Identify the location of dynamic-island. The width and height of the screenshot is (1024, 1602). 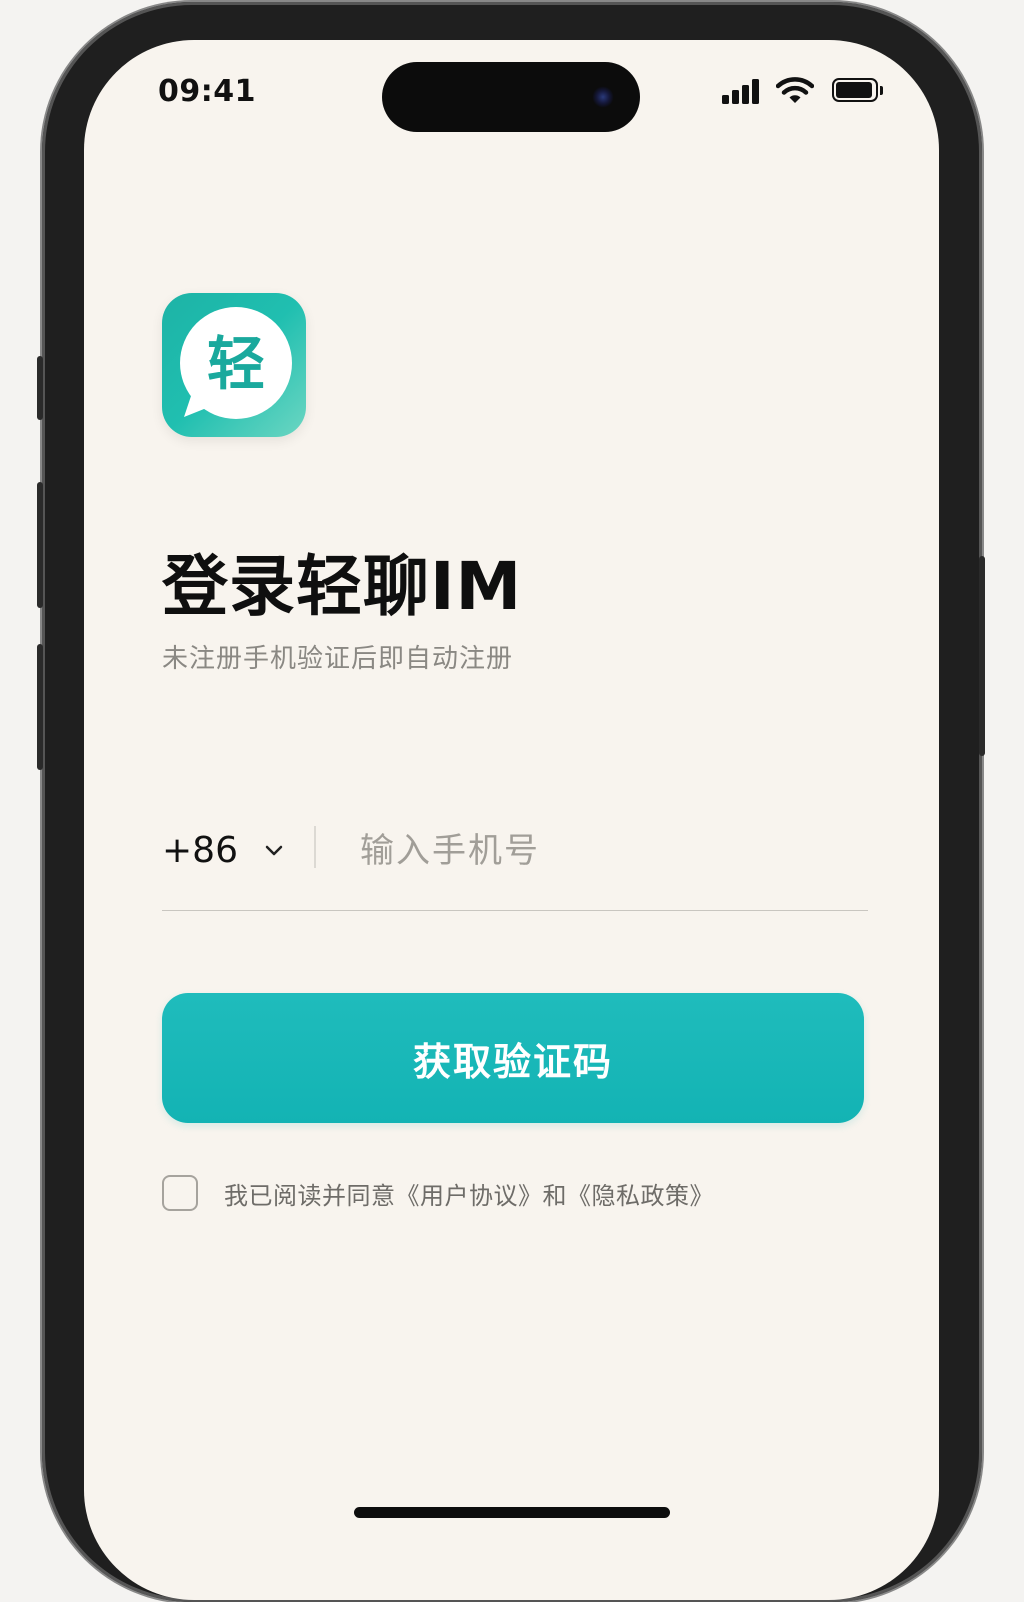
(511, 97).